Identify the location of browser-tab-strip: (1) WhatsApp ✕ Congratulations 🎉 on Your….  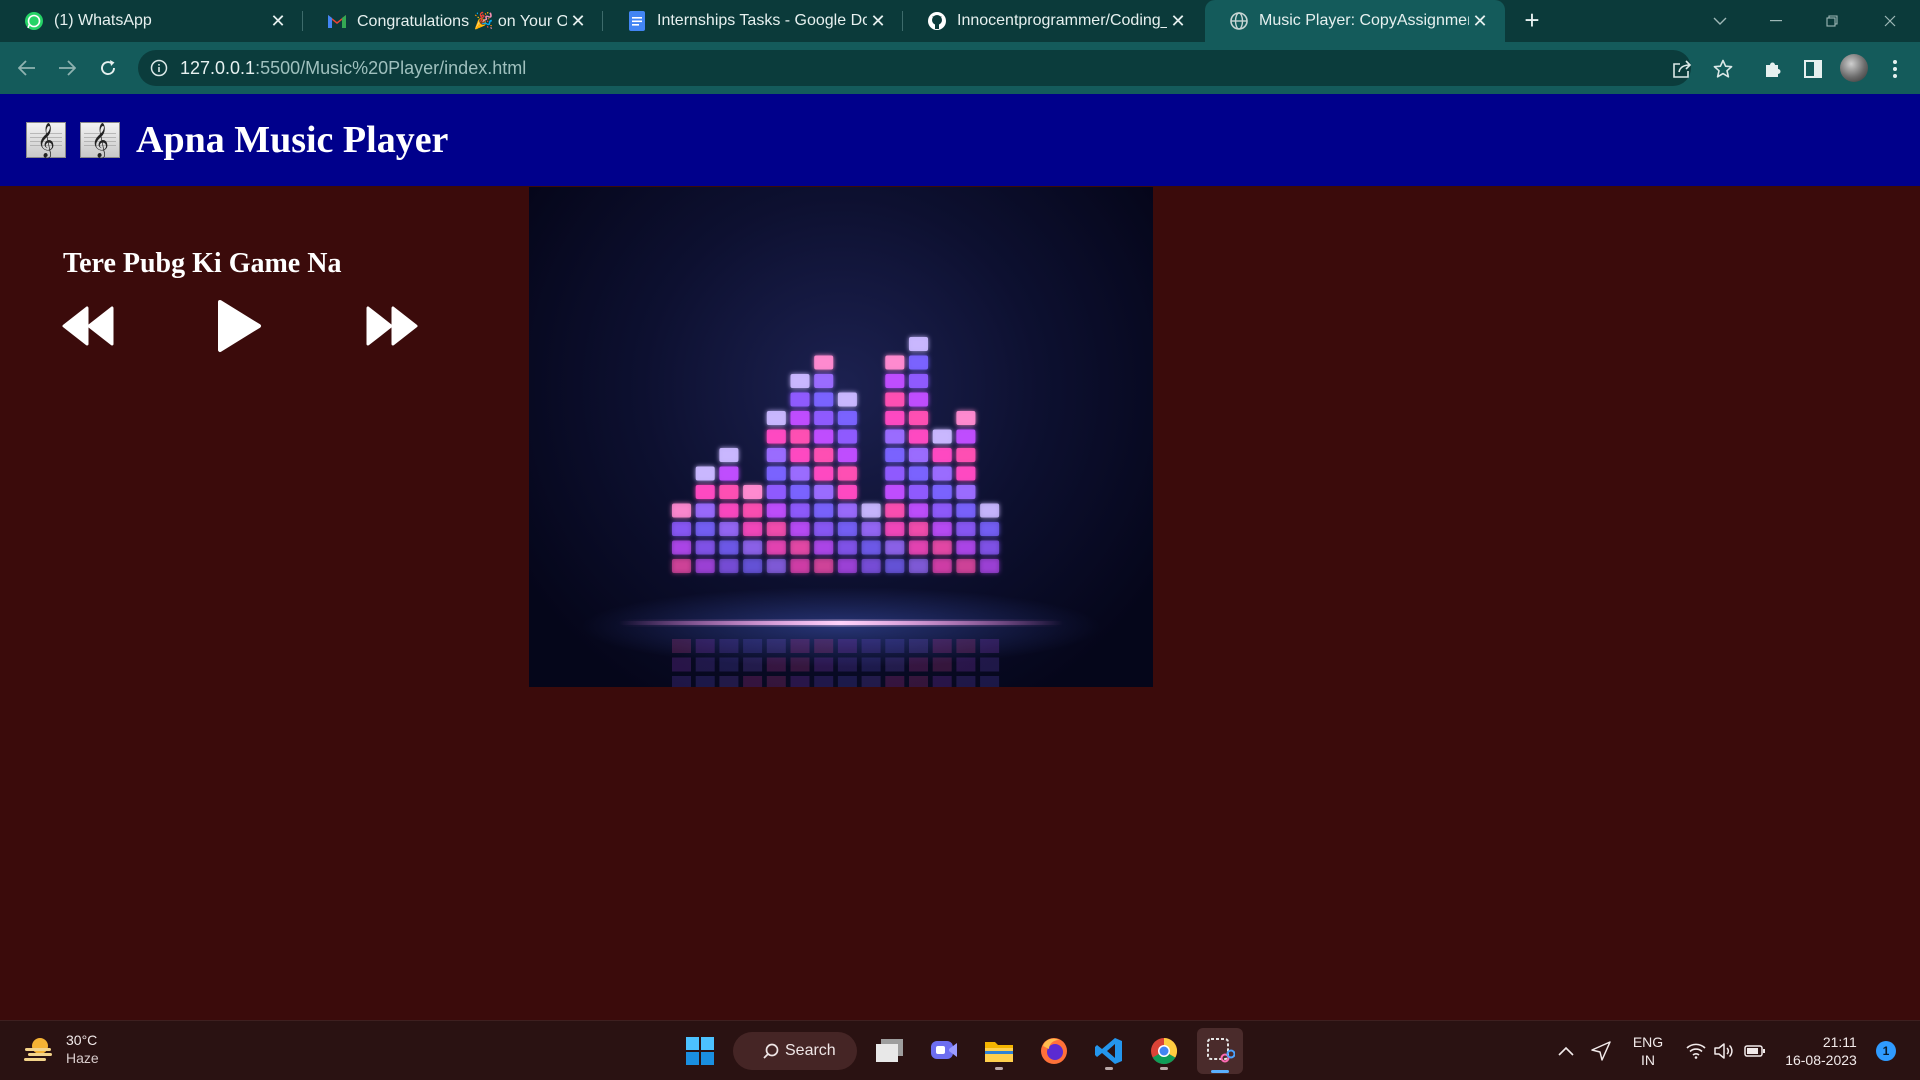
(960, 21).